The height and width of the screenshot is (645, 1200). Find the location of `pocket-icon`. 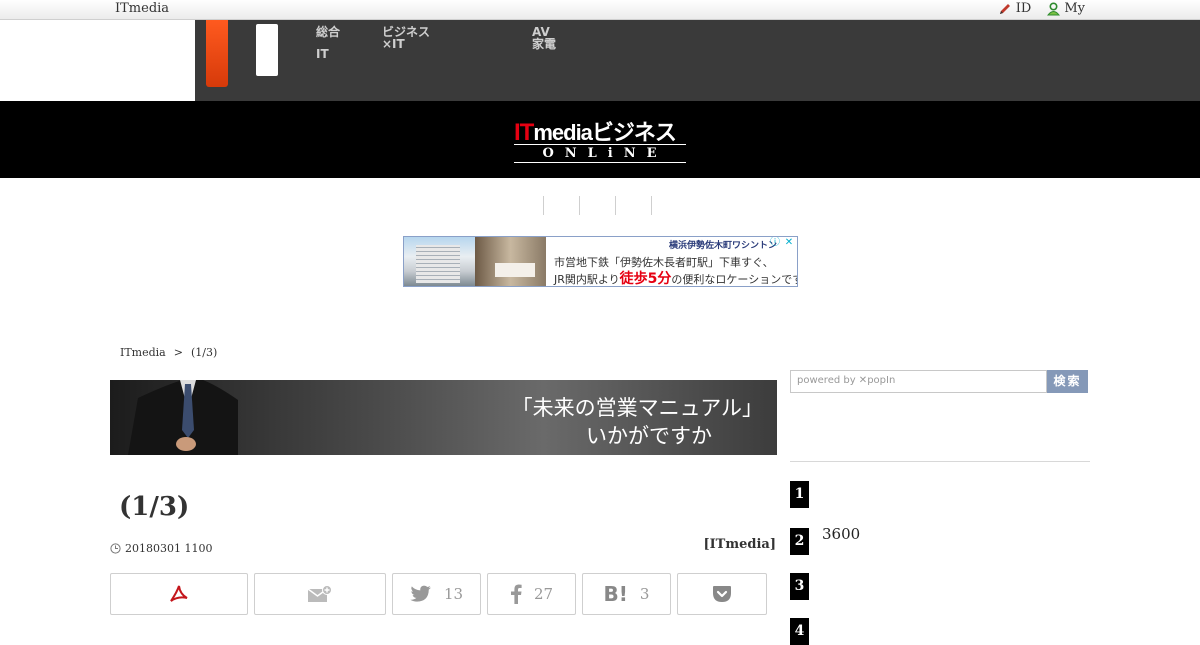

pocket-icon is located at coordinates (722, 594).